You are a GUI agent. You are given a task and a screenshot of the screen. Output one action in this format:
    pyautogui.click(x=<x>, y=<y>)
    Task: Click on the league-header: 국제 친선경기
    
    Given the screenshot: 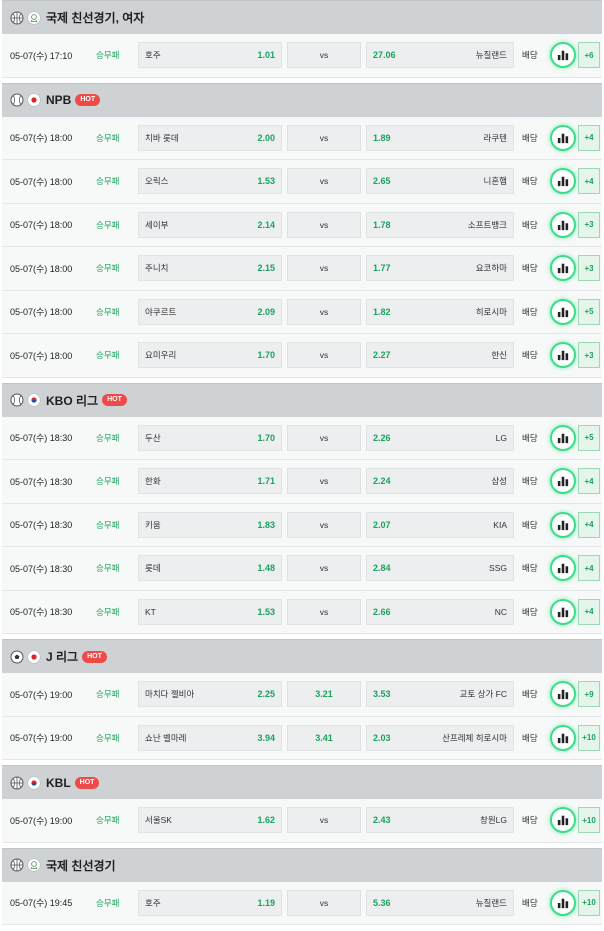 What is the action you would take?
    pyautogui.click(x=302, y=864)
    